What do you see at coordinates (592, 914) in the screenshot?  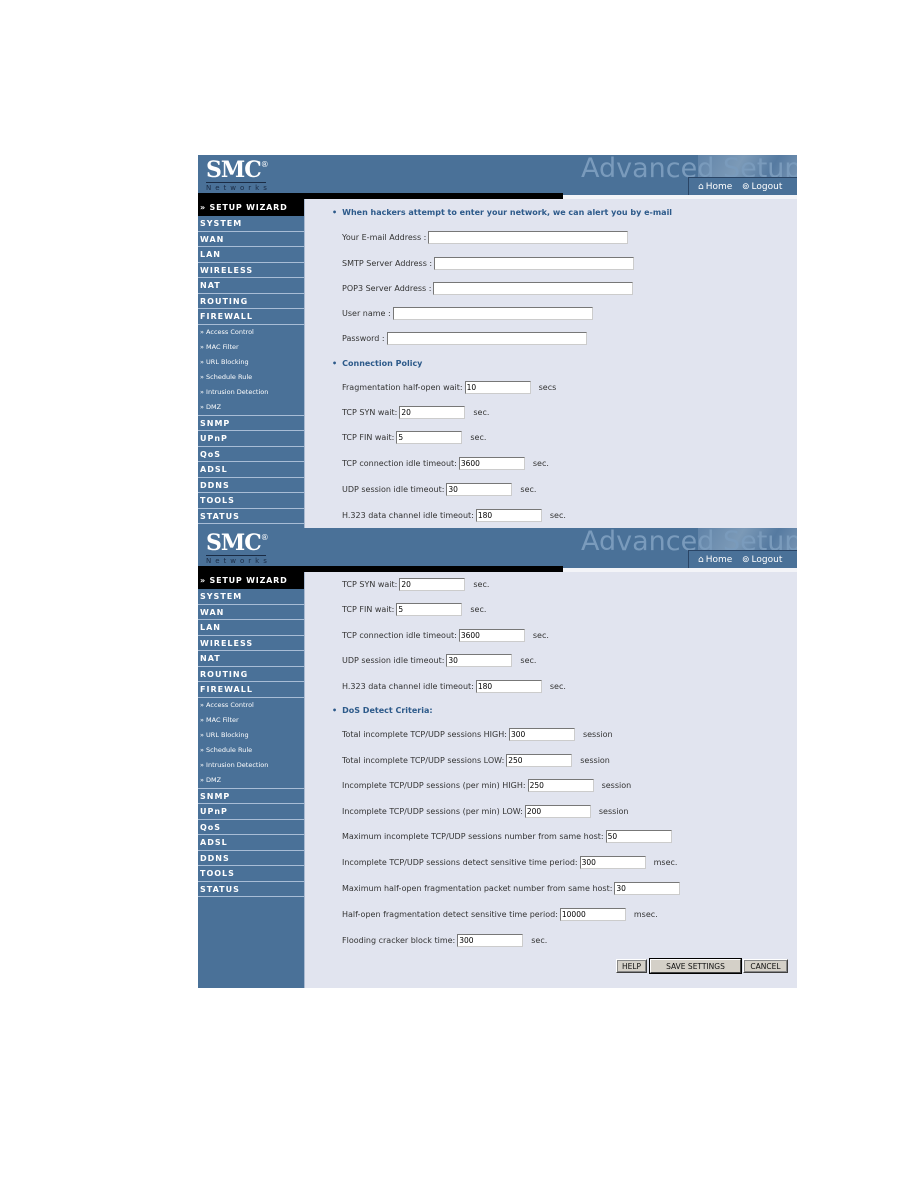 I see `frag-period-field` at bounding box center [592, 914].